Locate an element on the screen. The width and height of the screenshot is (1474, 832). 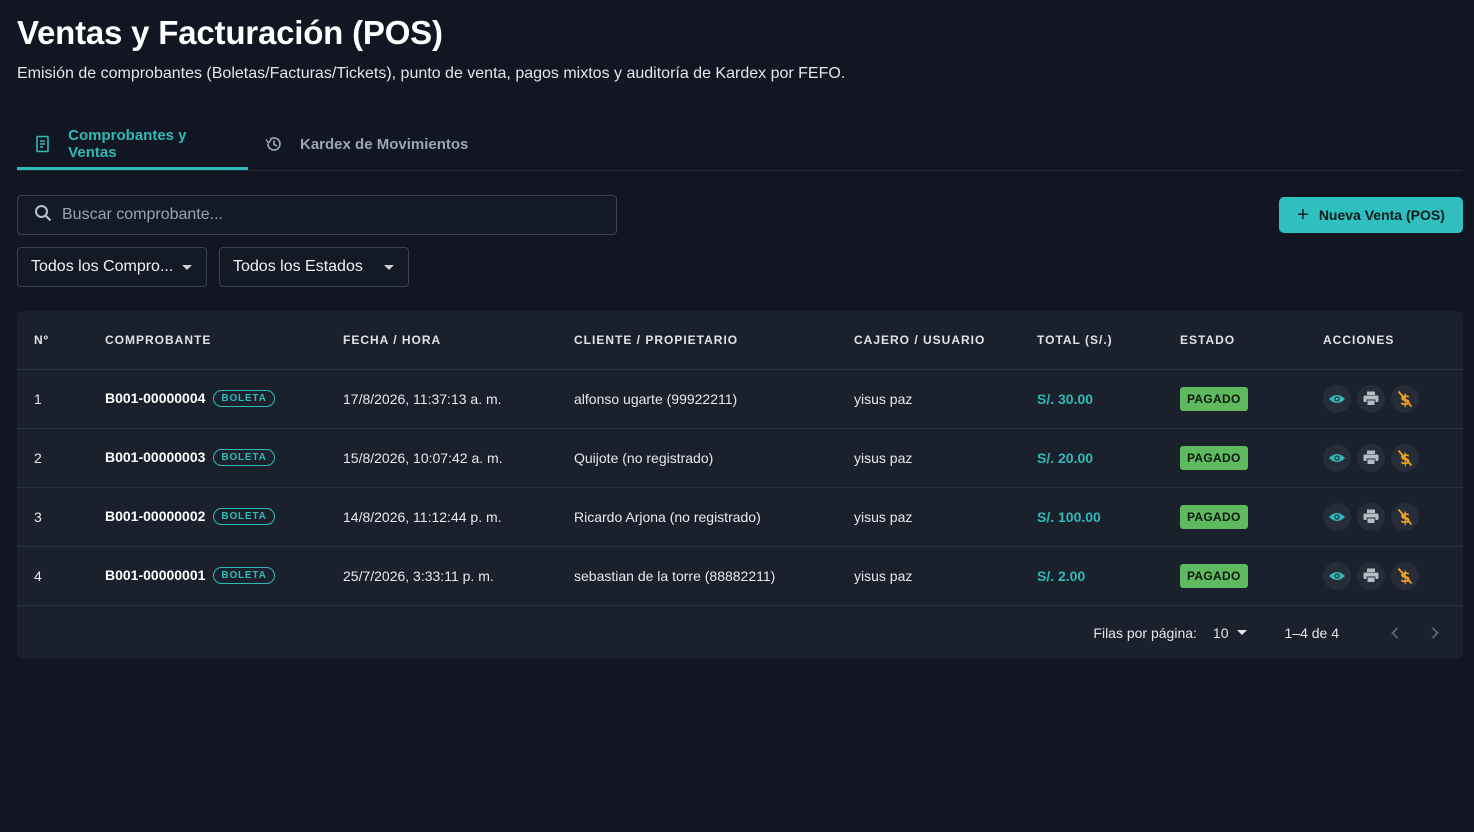
search-box is located at coordinates (317, 215).